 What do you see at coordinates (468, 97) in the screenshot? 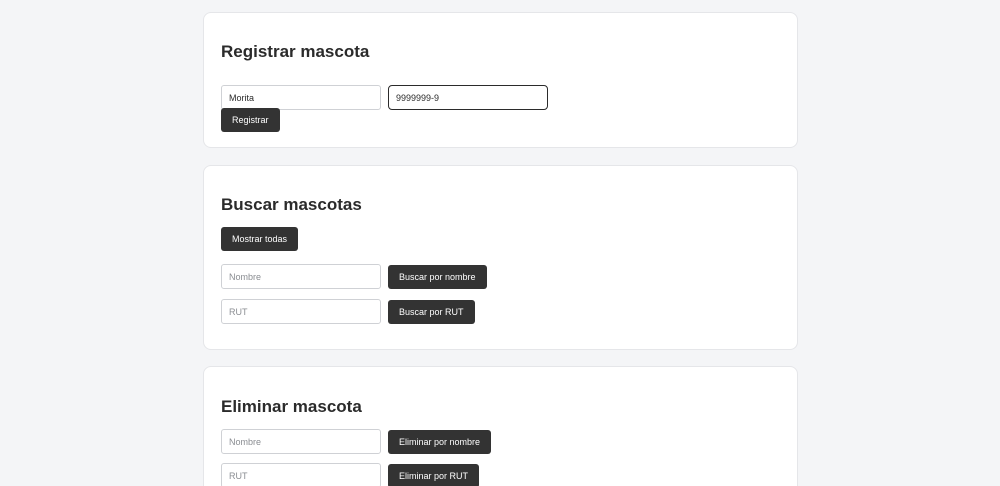
I see `owner-rut-input` at bounding box center [468, 97].